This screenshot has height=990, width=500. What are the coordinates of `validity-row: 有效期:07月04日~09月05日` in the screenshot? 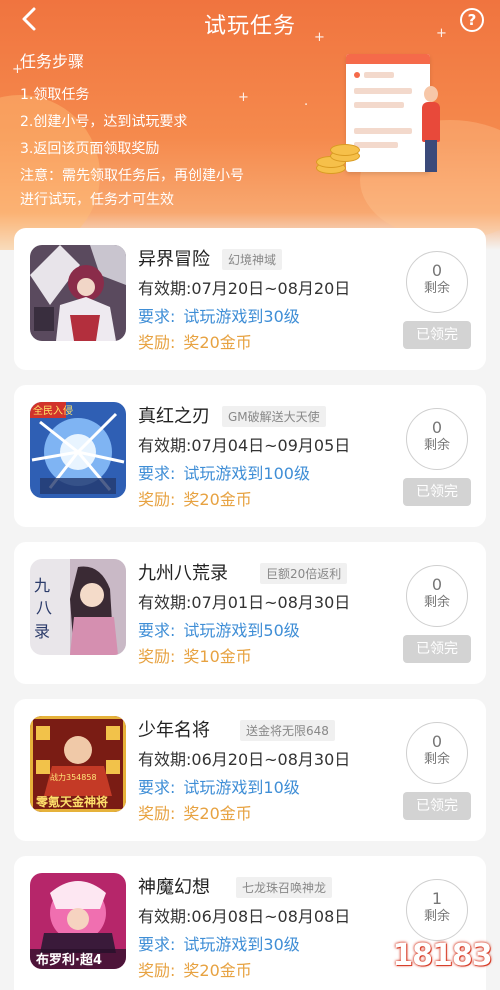 It's located at (244, 444).